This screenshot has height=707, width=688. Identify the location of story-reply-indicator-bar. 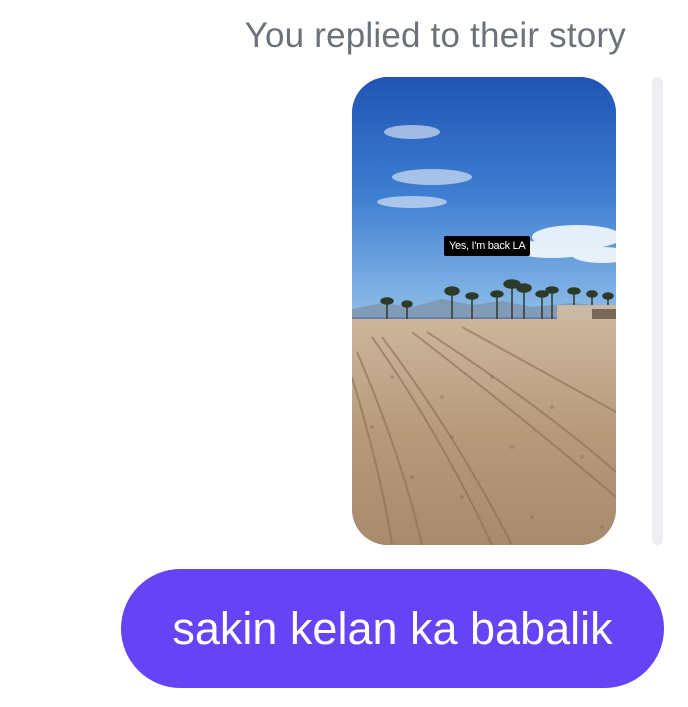
(657, 311).